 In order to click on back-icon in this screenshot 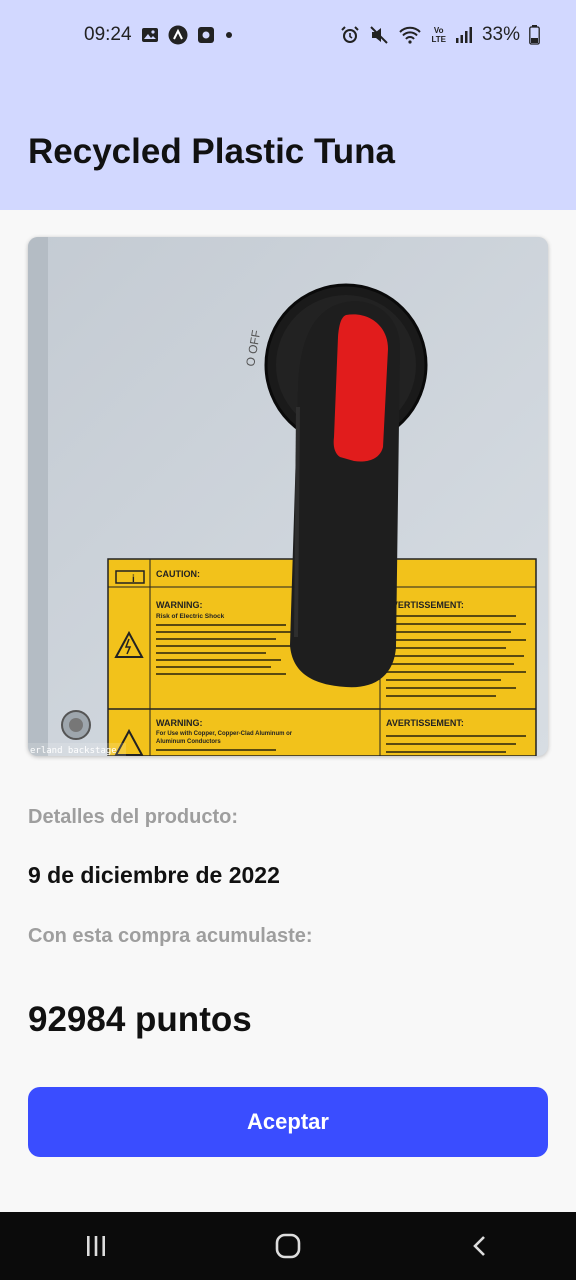, I will do `click(480, 1246)`.